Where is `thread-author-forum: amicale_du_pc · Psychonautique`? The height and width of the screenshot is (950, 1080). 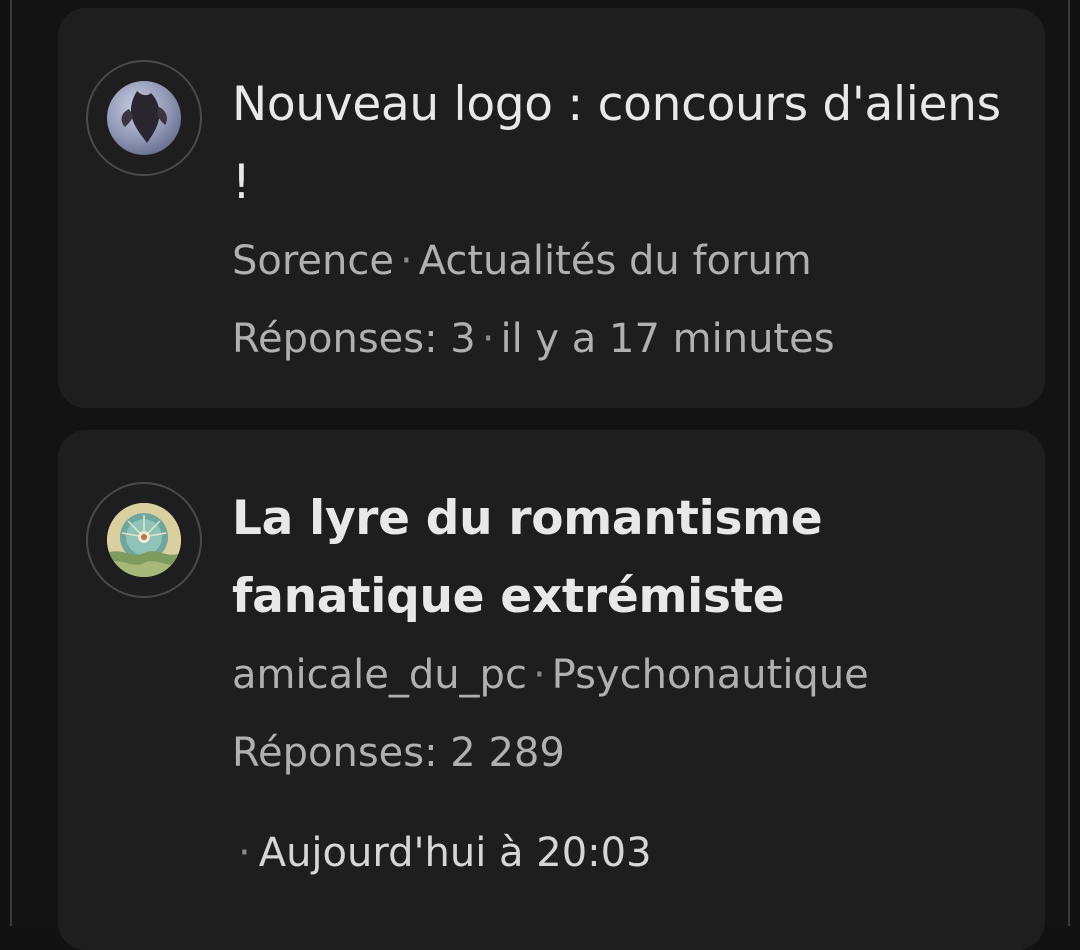
thread-author-forum: amicale_du_pc · Psychonautique is located at coordinates (623, 675).